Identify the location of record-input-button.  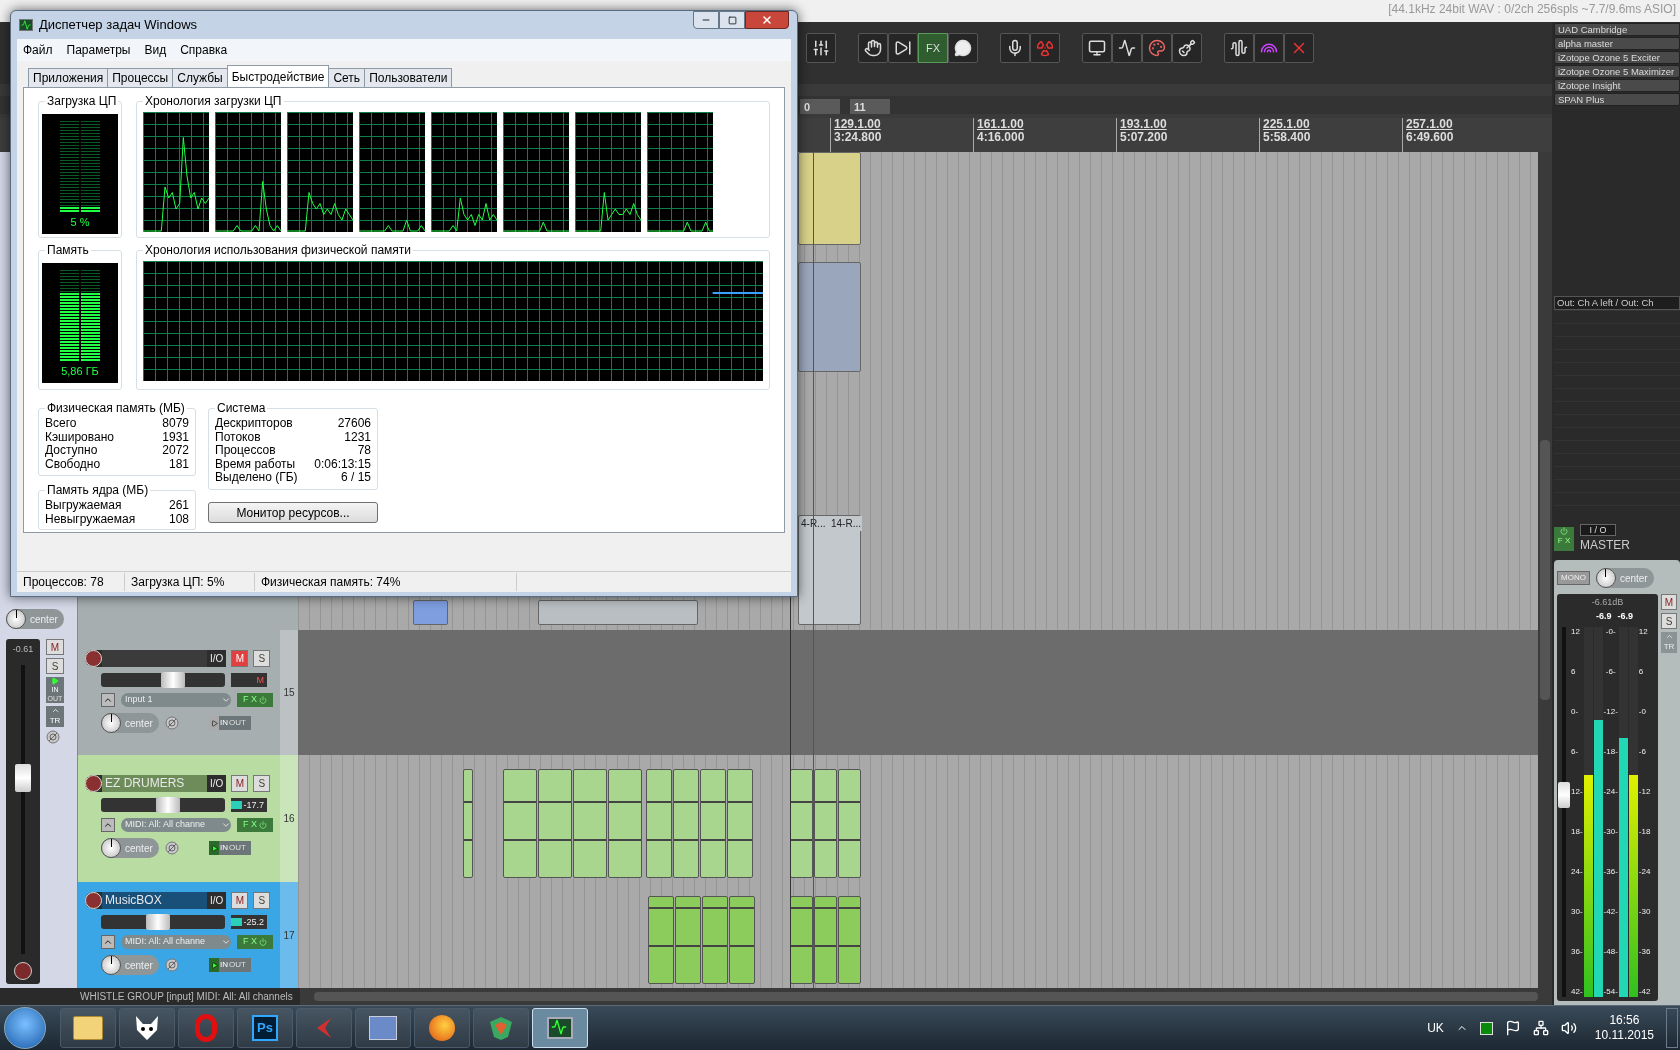
(1015, 48).